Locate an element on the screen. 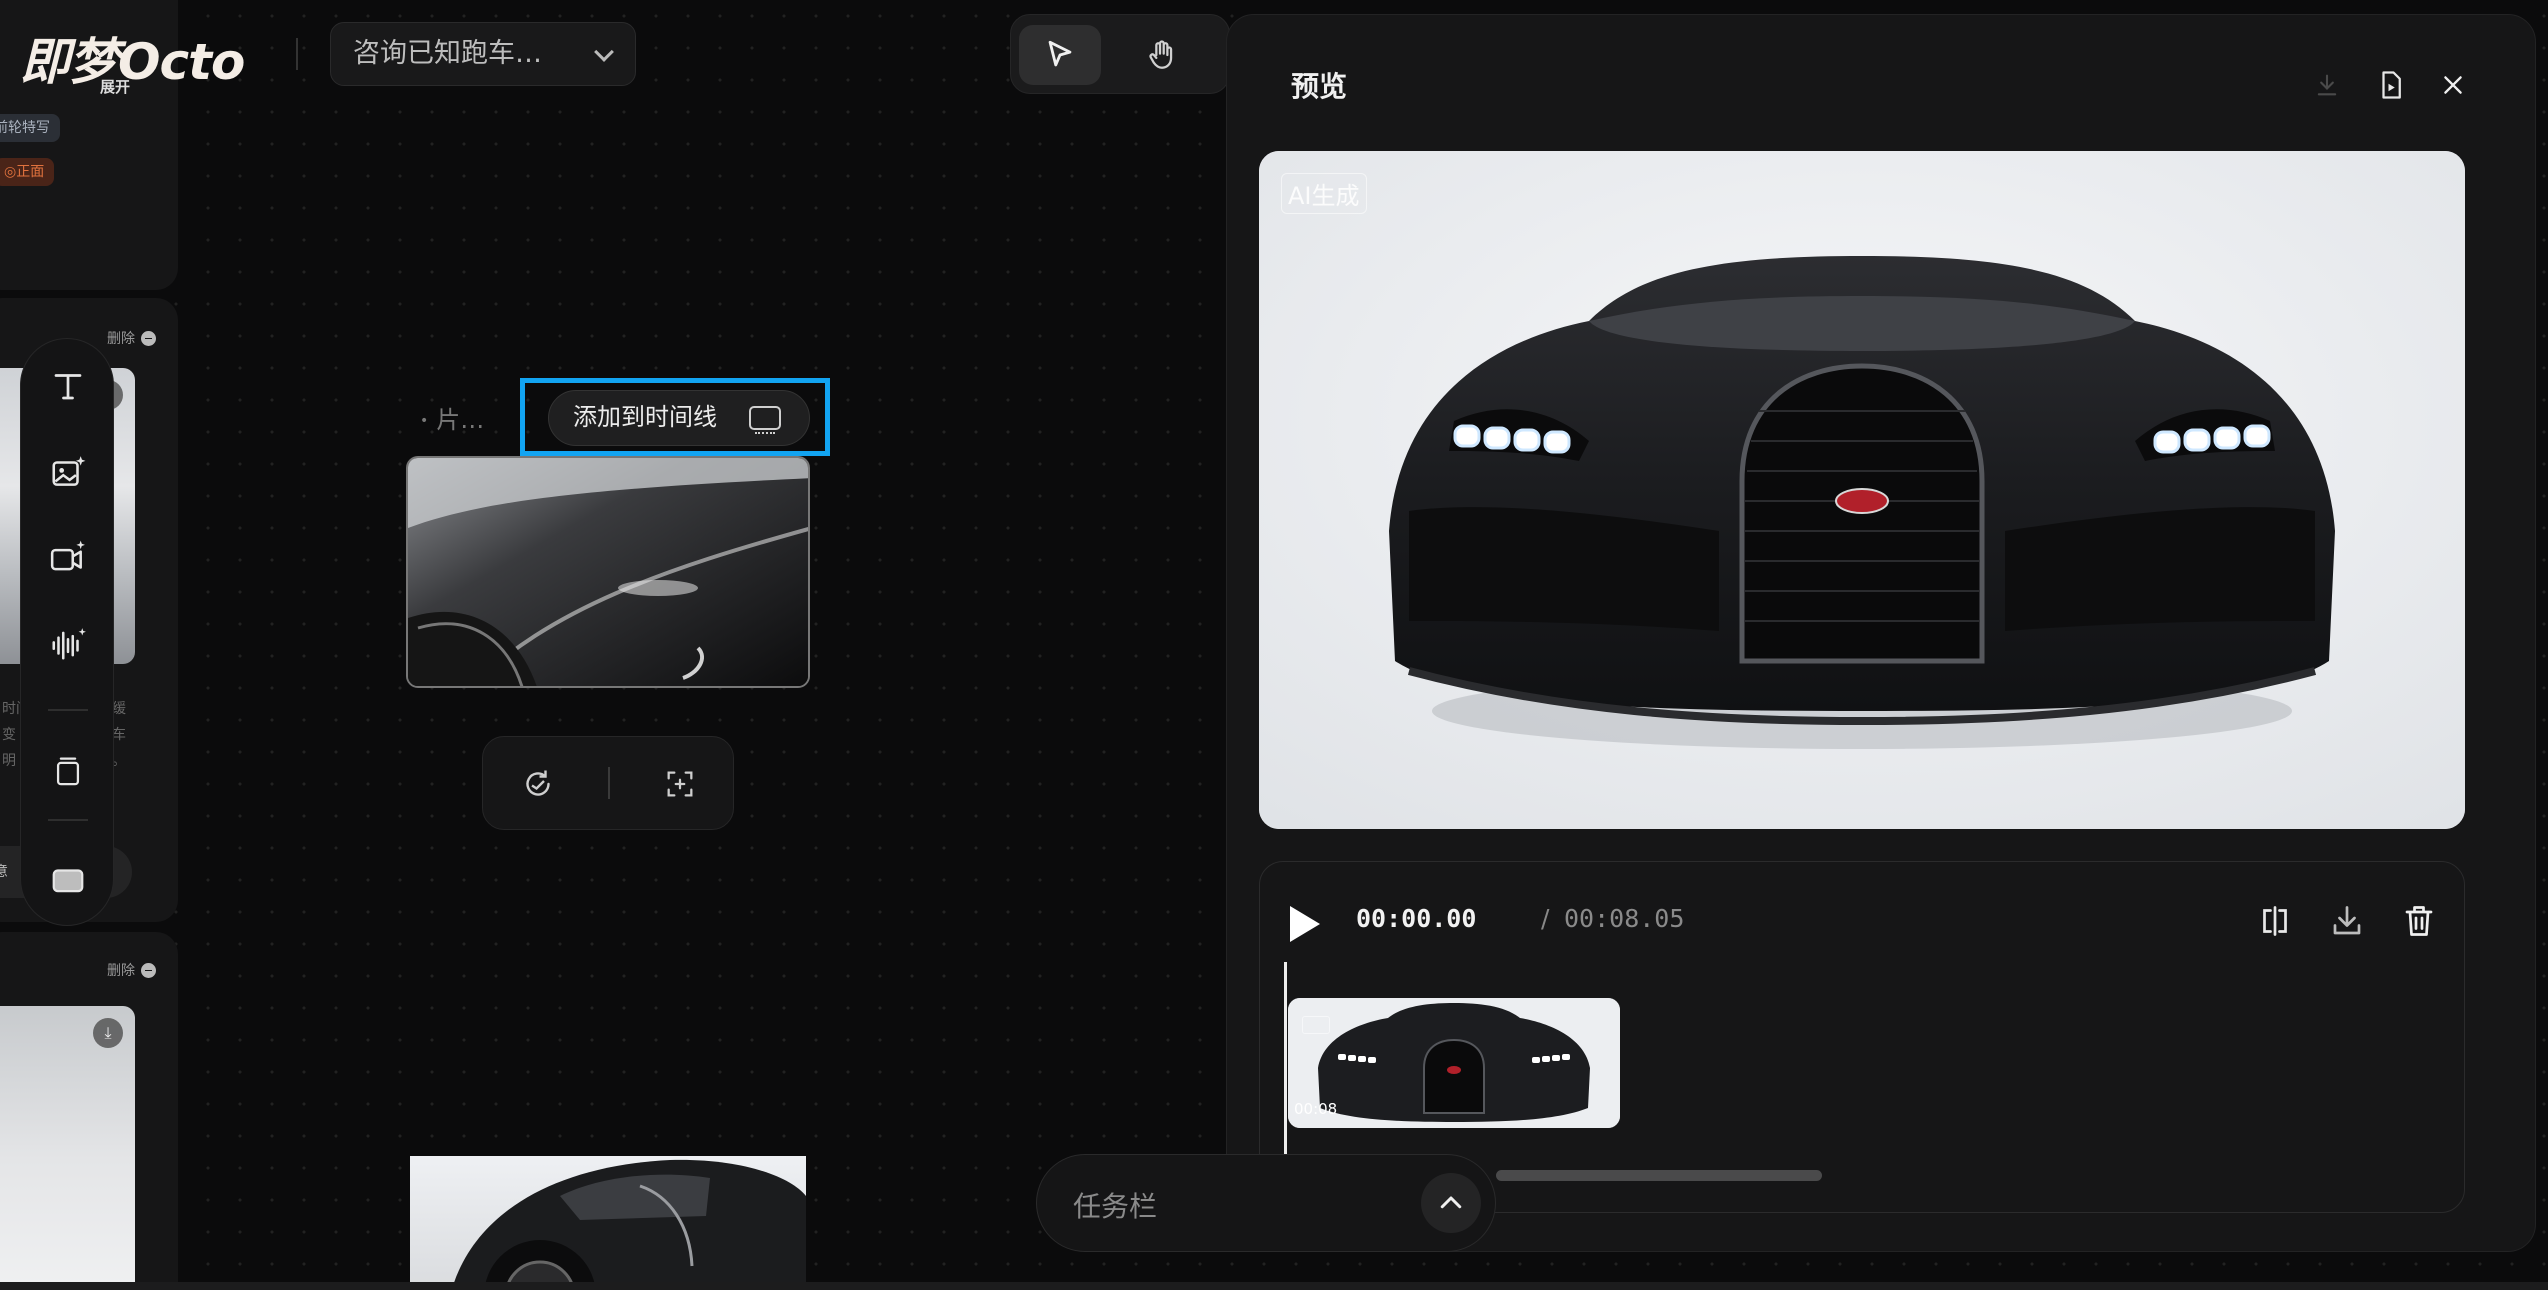  trash-icon is located at coordinates (2419, 921).